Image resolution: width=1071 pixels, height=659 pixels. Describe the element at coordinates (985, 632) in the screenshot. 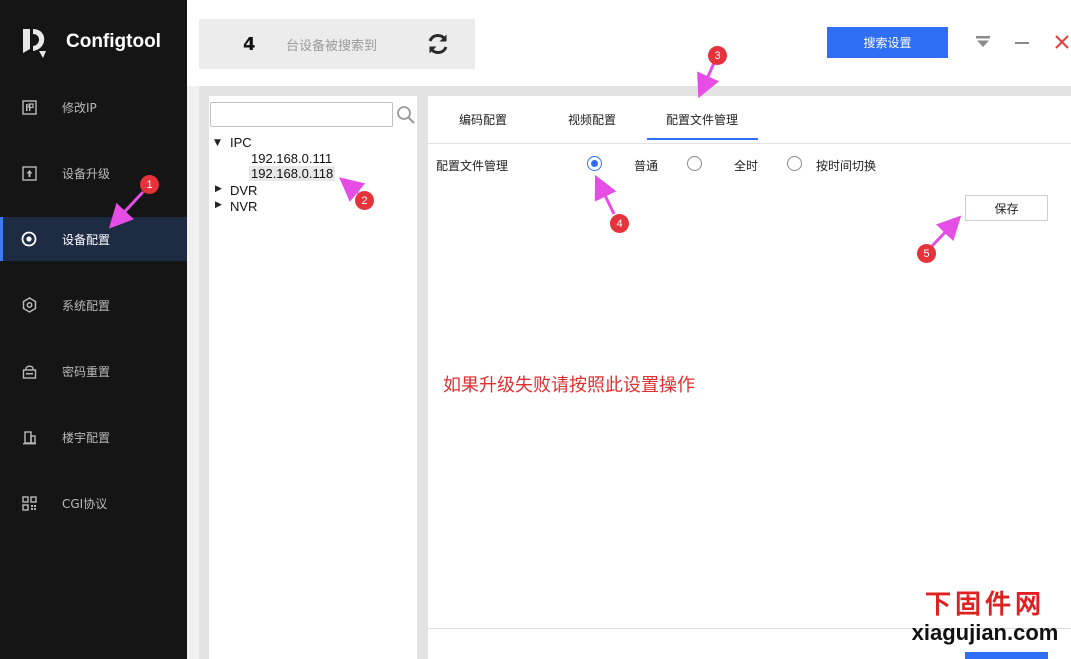

I see `watermark-en: xiagujian.com` at that location.